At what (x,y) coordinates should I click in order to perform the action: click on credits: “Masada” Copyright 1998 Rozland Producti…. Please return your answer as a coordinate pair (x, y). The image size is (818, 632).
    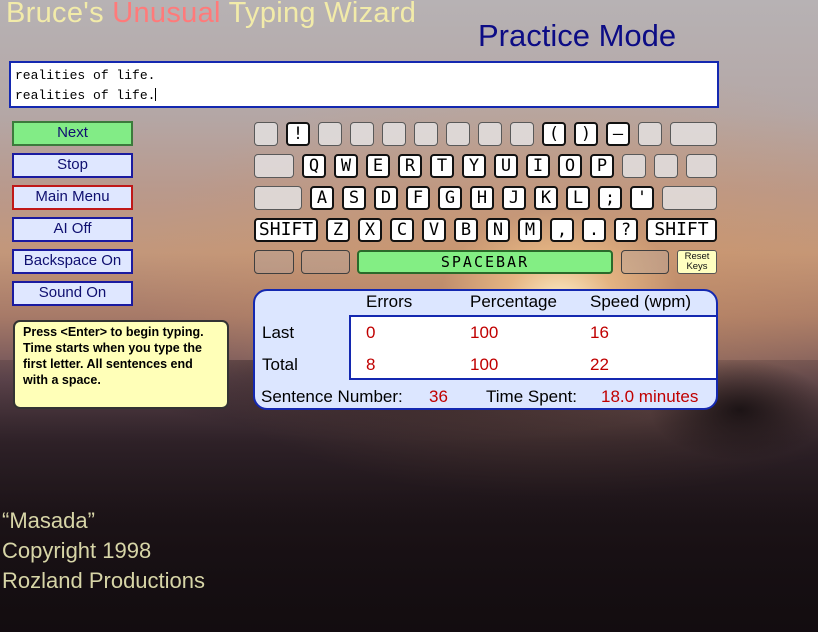
    Looking at the image, I should click on (103, 551).